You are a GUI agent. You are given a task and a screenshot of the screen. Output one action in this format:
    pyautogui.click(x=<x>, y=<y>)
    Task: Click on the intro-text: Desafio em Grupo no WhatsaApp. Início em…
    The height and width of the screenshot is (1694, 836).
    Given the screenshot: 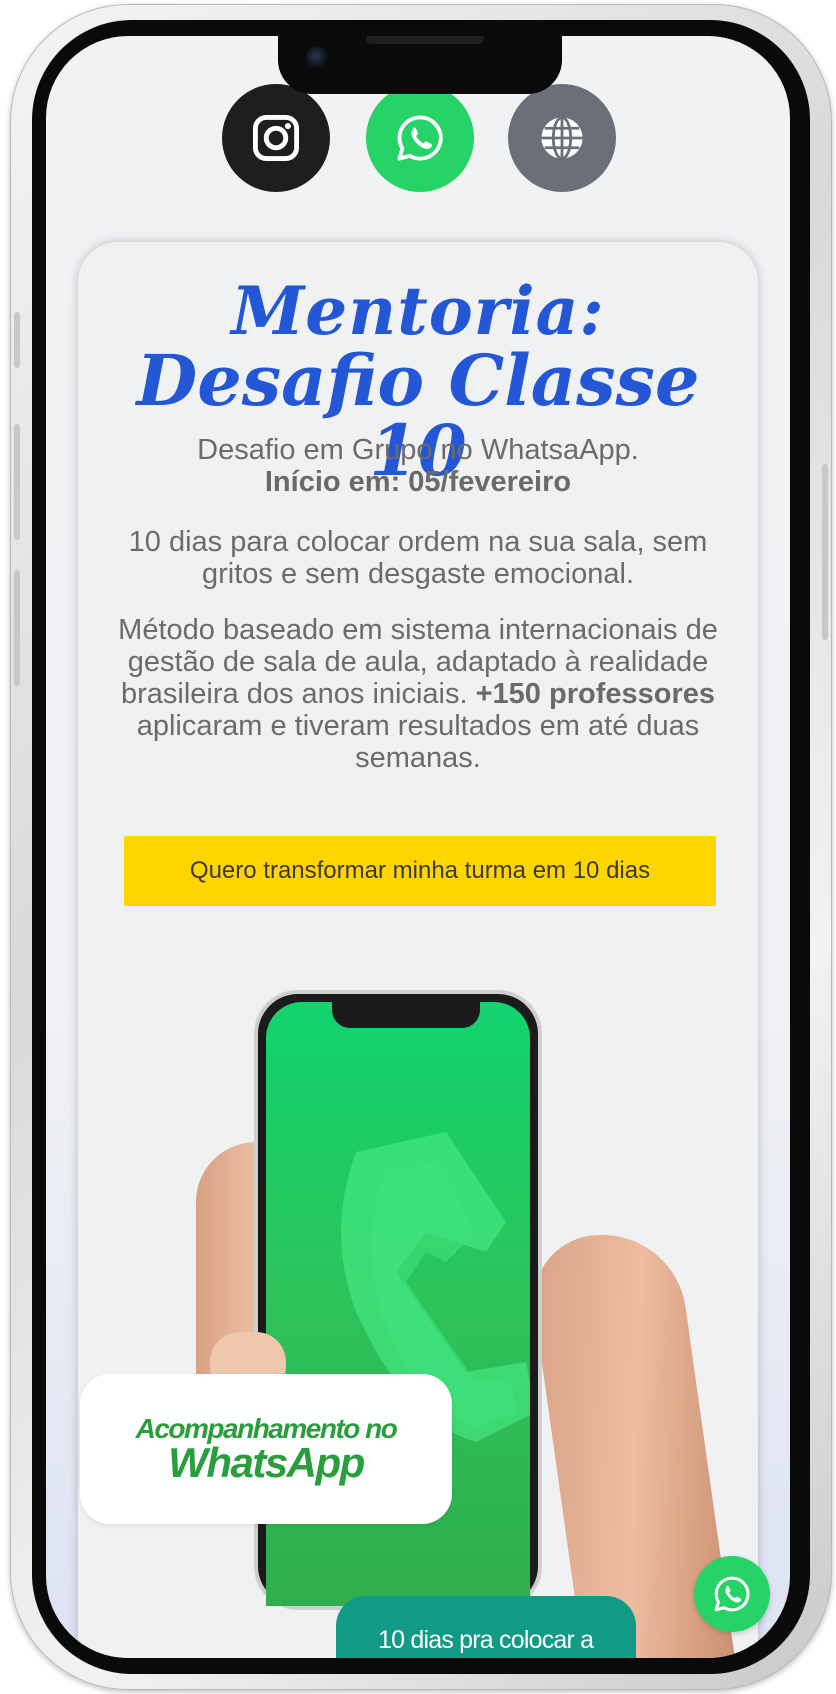 What is the action you would take?
    pyautogui.click(x=418, y=466)
    